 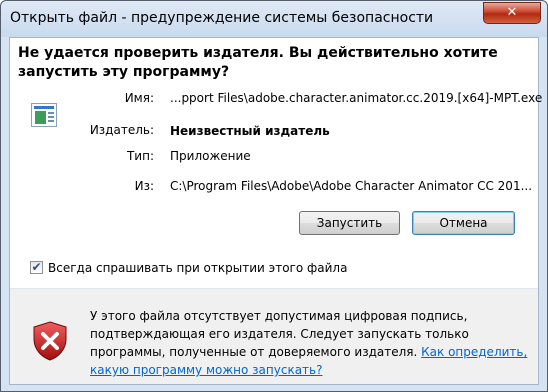 I want to click on name-label: Имя:, so click(x=139, y=98).